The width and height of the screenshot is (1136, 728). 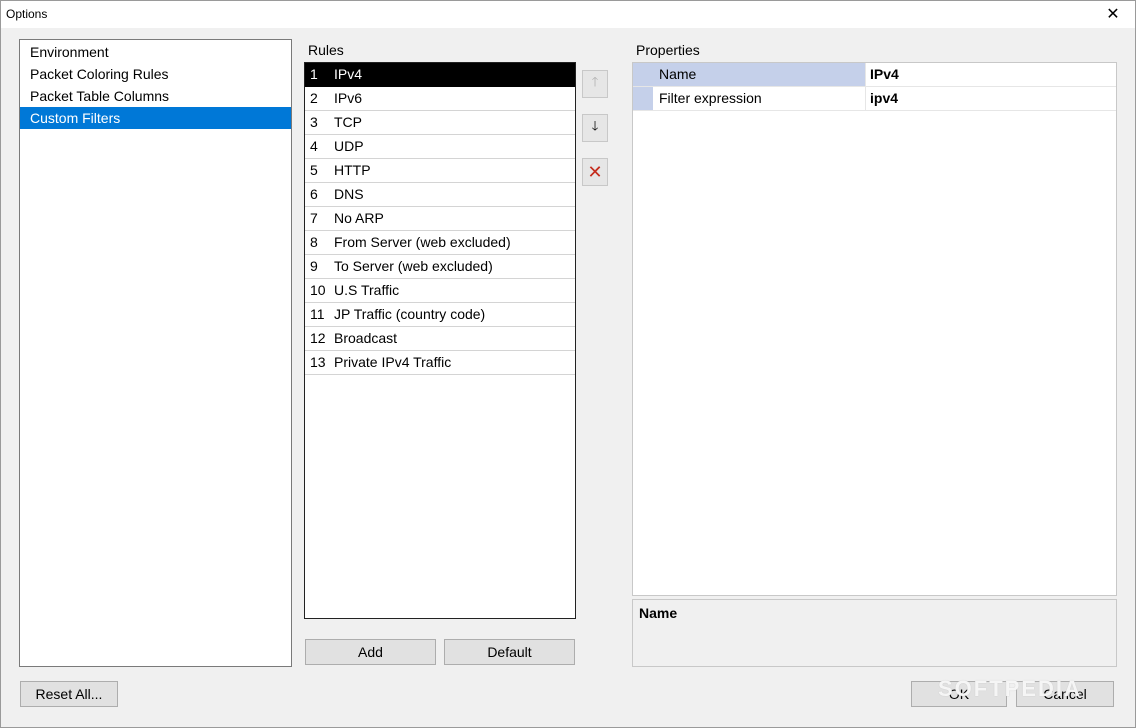 I want to click on arrow-down-icon: 🡓, so click(x=595, y=125).